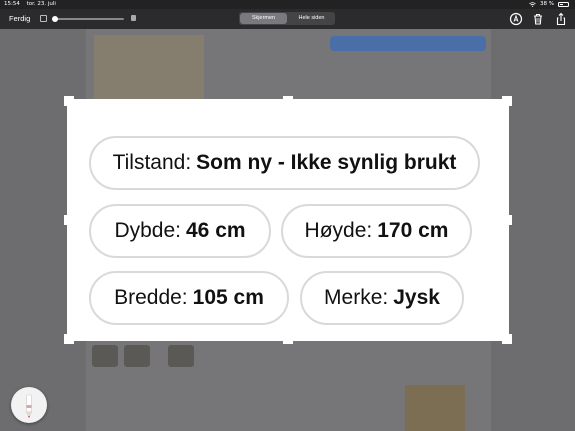 Image resolution: width=575 pixels, height=431 pixels. What do you see at coordinates (65, 220) in the screenshot?
I see `crop-handle-left` at bounding box center [65, 220].